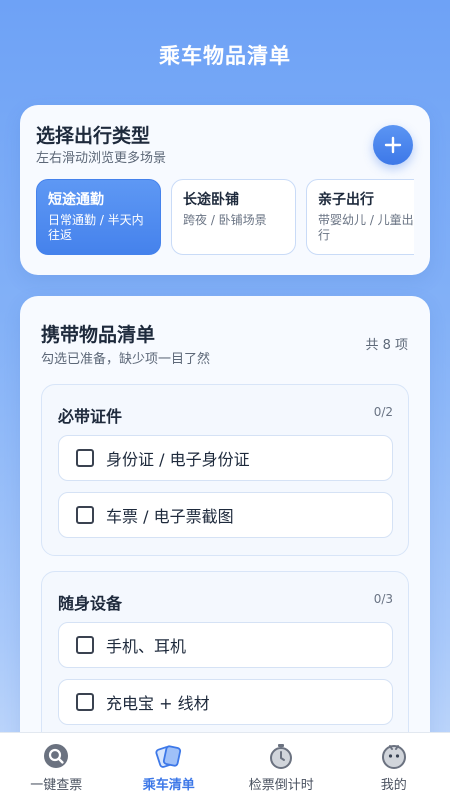 This screenshot has width=450, height=800. I want to click on scene-title: 短途通勤, so click(76, 200).